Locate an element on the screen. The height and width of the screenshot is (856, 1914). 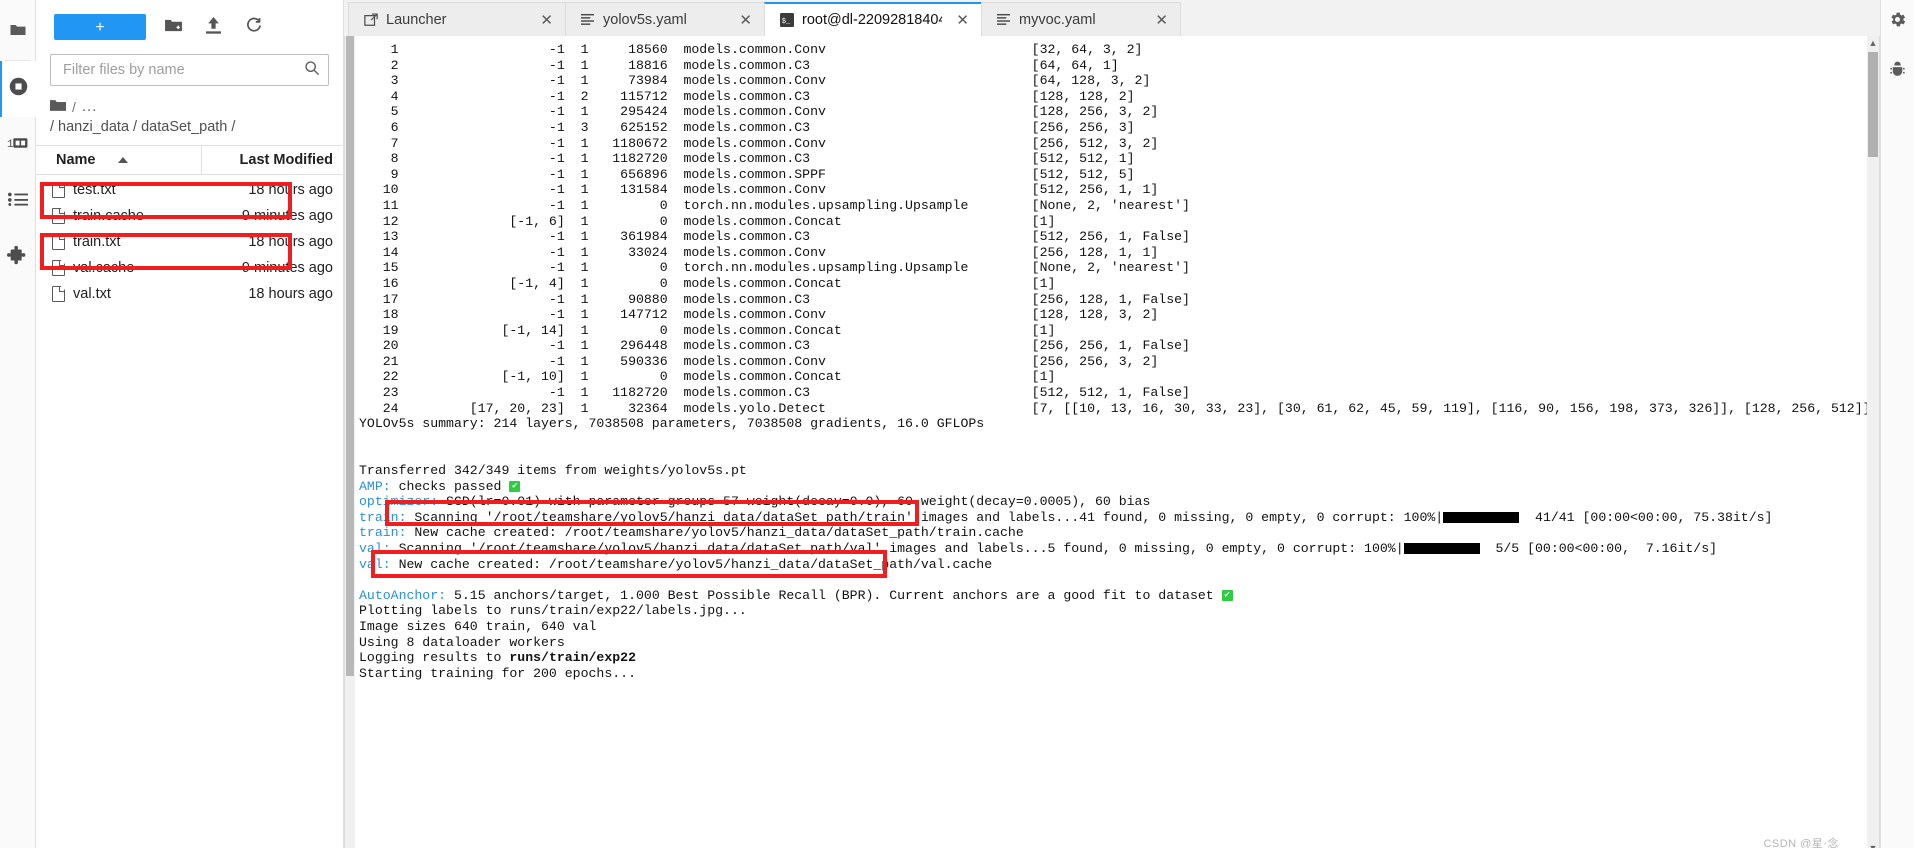
puzzle-icon is located at coordinates (17, 257).